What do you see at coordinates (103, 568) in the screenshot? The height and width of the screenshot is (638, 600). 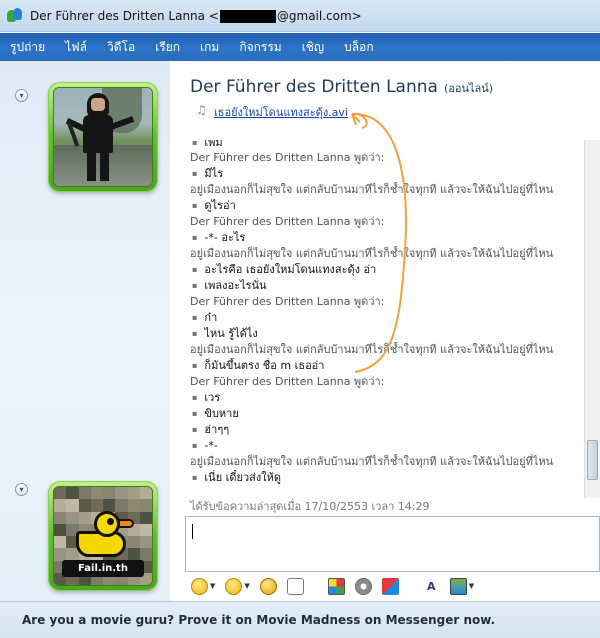 I see `fail-logo-text: Fail.in.th` at bounding box center [103, 568].